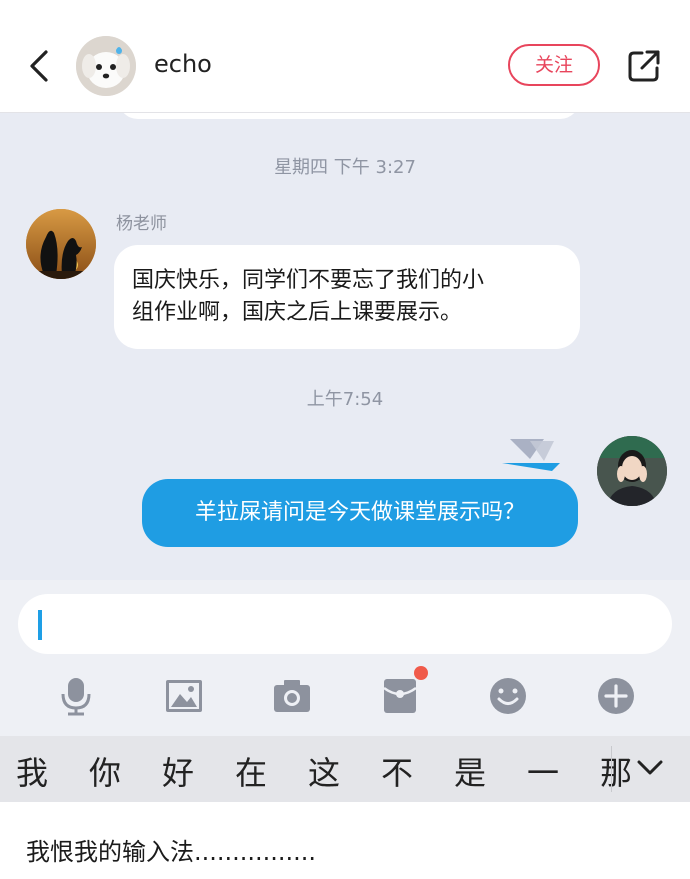 Image resolution: width=690 pixels, height=879 pixels. Describe the element at coordinates (490, 771) in the screenshot. I see `candidate-word: 是` at that location.